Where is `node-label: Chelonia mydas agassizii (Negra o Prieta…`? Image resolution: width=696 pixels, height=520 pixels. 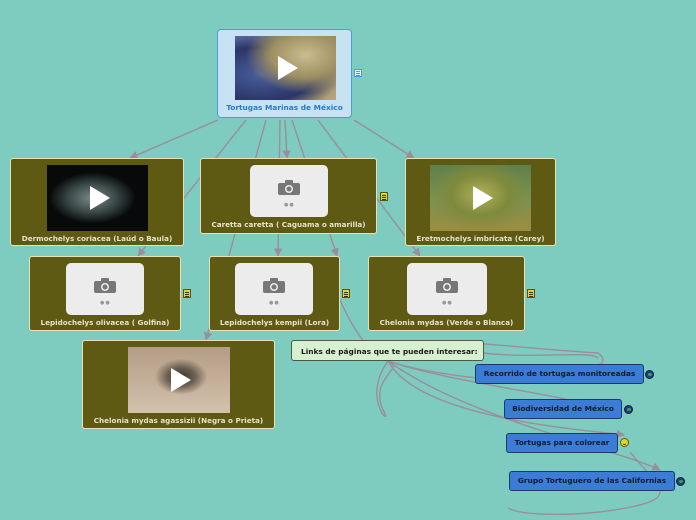
node-label: Chelonia mydas agassizii (Negra o Prieta… is located at coordinates (178, 420).